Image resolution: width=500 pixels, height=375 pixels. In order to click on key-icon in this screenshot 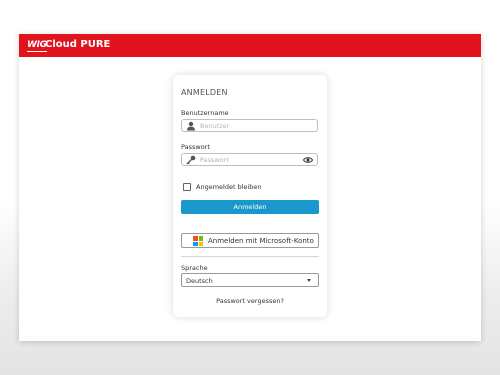, I will do `click(191, 160)`.